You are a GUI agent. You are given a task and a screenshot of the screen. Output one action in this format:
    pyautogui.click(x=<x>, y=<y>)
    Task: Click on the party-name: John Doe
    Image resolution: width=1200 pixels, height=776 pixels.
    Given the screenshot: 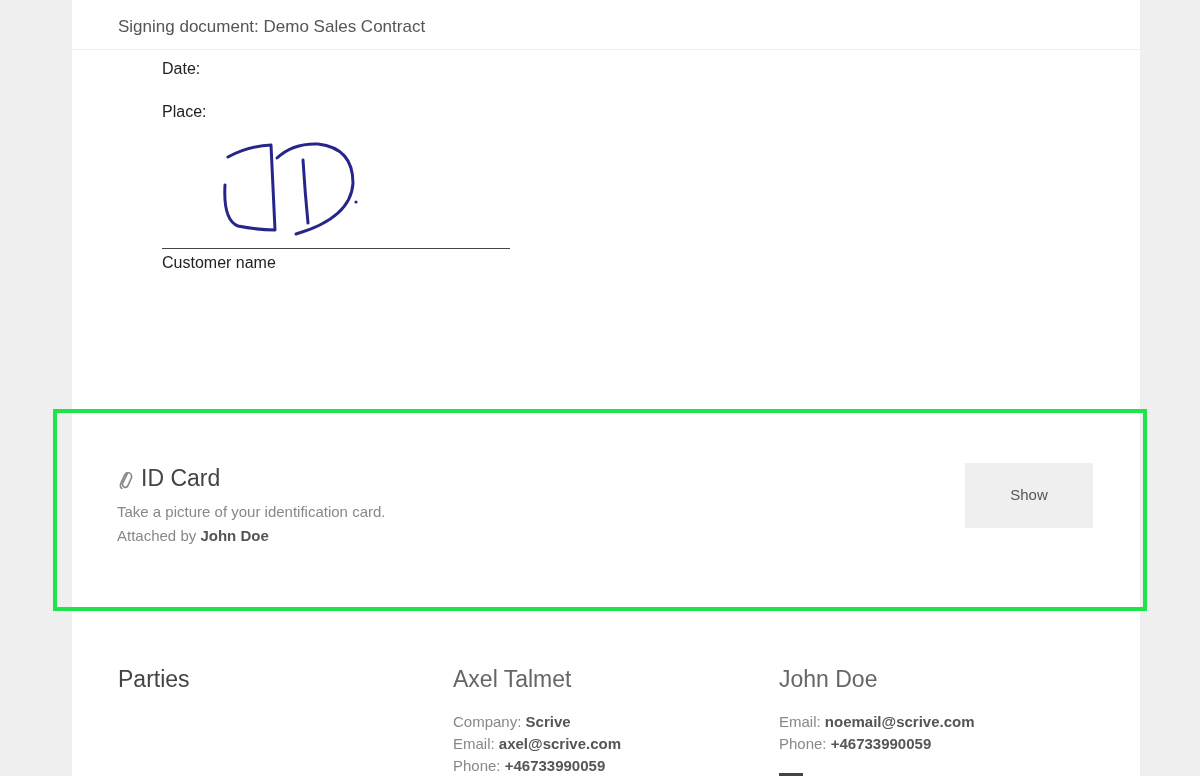 What is the action you would take?
    pyautogui.click(x=828, y=679)
    